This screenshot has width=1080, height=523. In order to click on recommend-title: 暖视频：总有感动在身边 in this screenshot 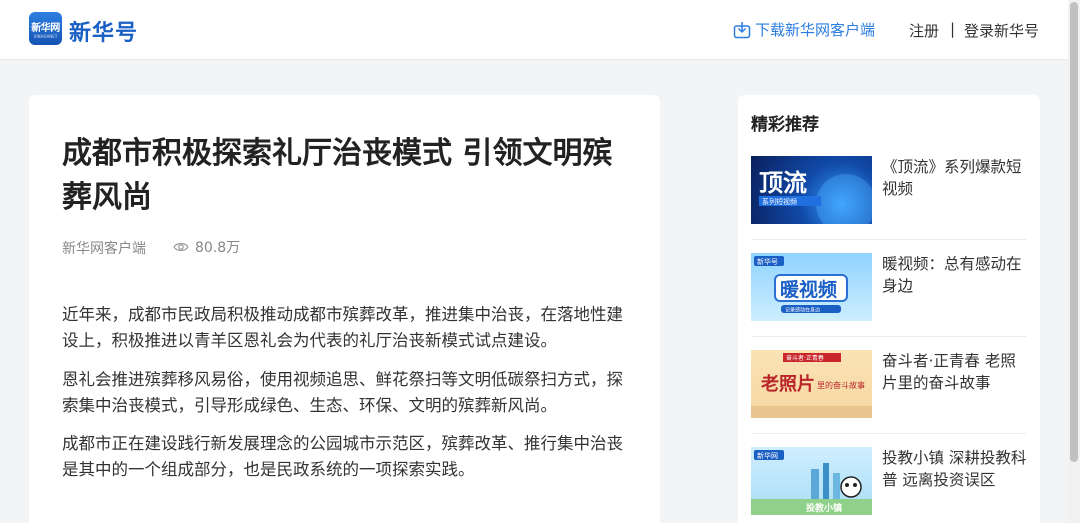, I will do `click(955, 275)`.